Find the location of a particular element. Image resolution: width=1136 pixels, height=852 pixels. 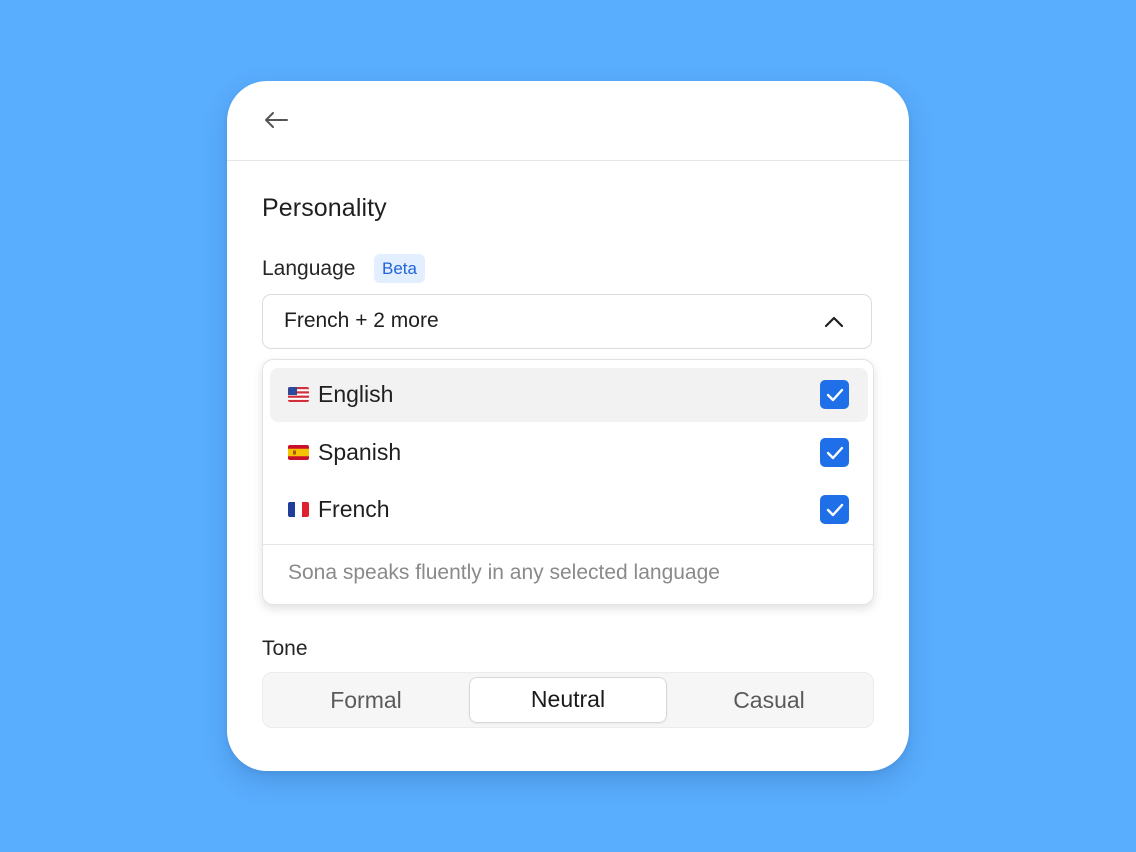

back-button is located at coordinates (276, 120).